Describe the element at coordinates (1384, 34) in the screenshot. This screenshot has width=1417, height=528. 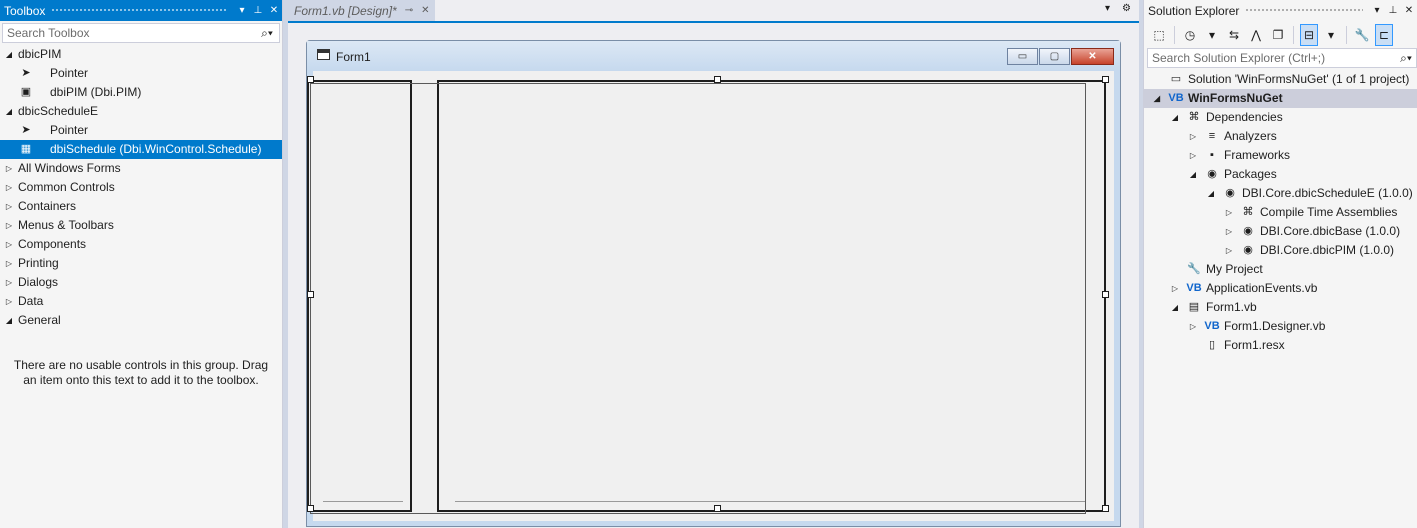
I see `preview-icon: ⊏` at that location.